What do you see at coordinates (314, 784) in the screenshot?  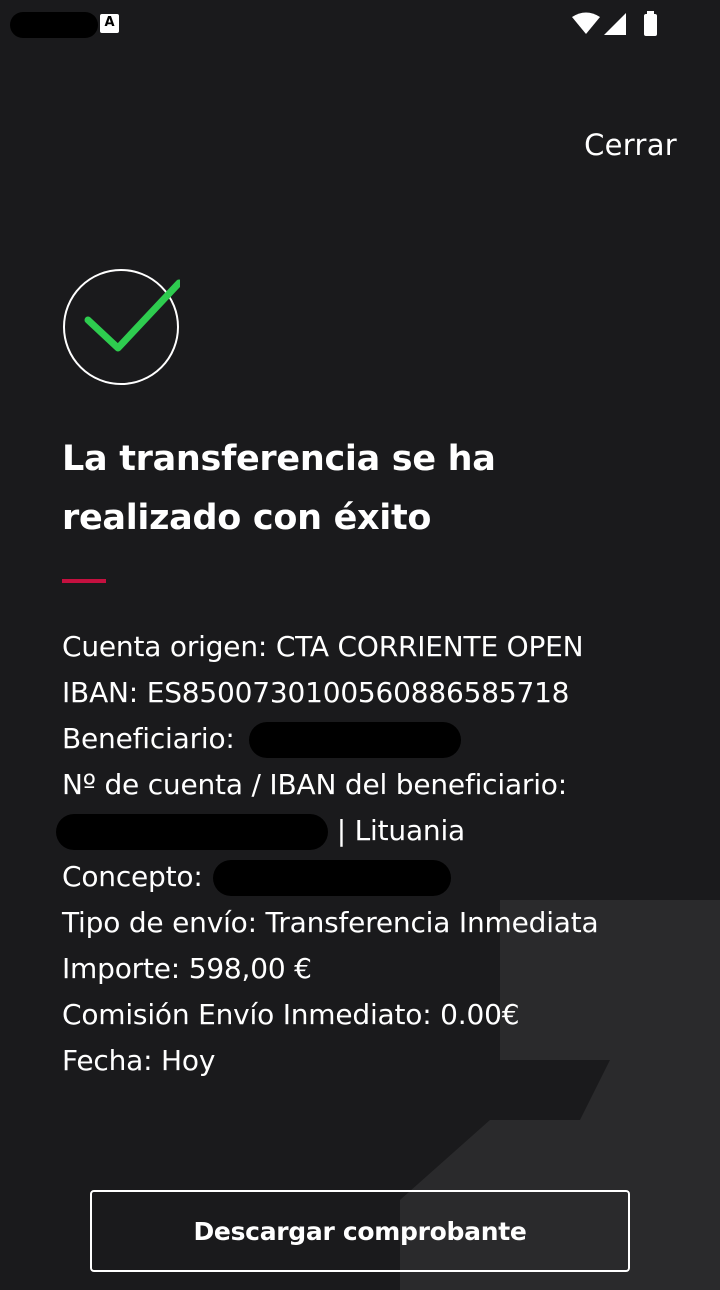 I see `detail-label: Nº de cuenta / IBAN del beneficiario:` at bounding box center [314, 784].